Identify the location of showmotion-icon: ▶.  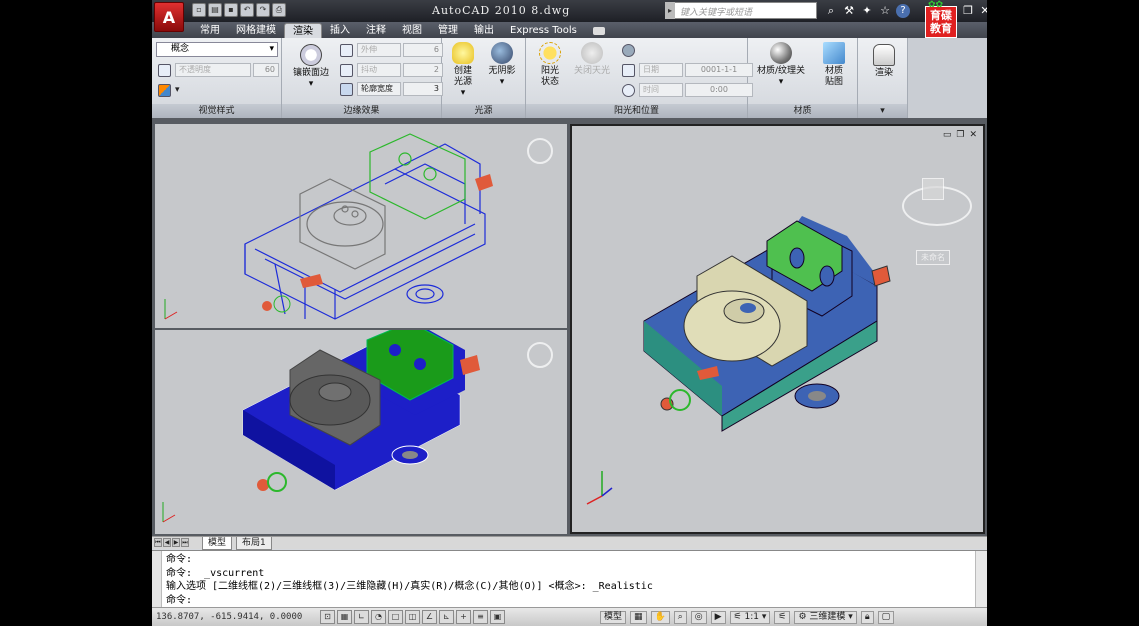
(718, 617).